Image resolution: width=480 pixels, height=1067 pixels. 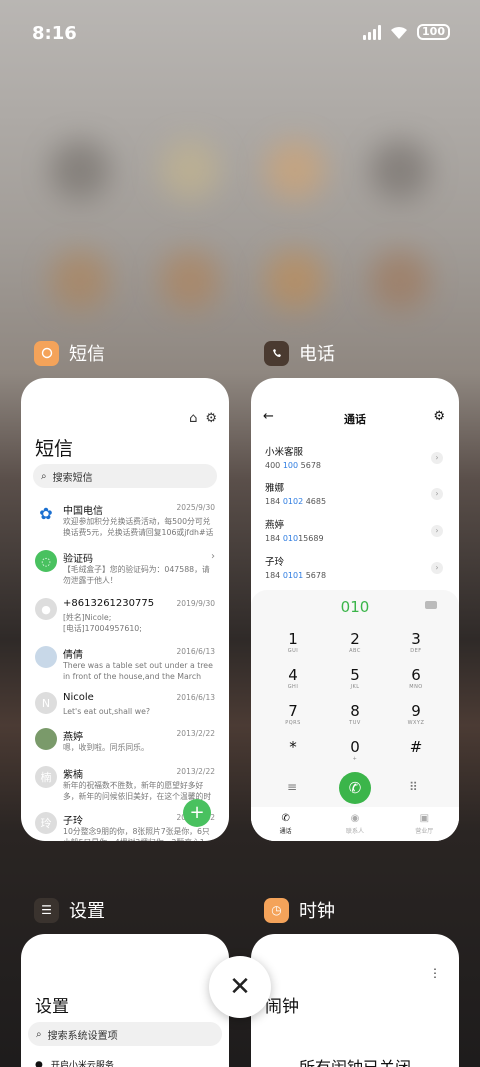 What do you see at coordinates (107, 711) in the screenshot?
I see `message-preview: Let's eat out,shall we?` at bounding box center [107, 711].